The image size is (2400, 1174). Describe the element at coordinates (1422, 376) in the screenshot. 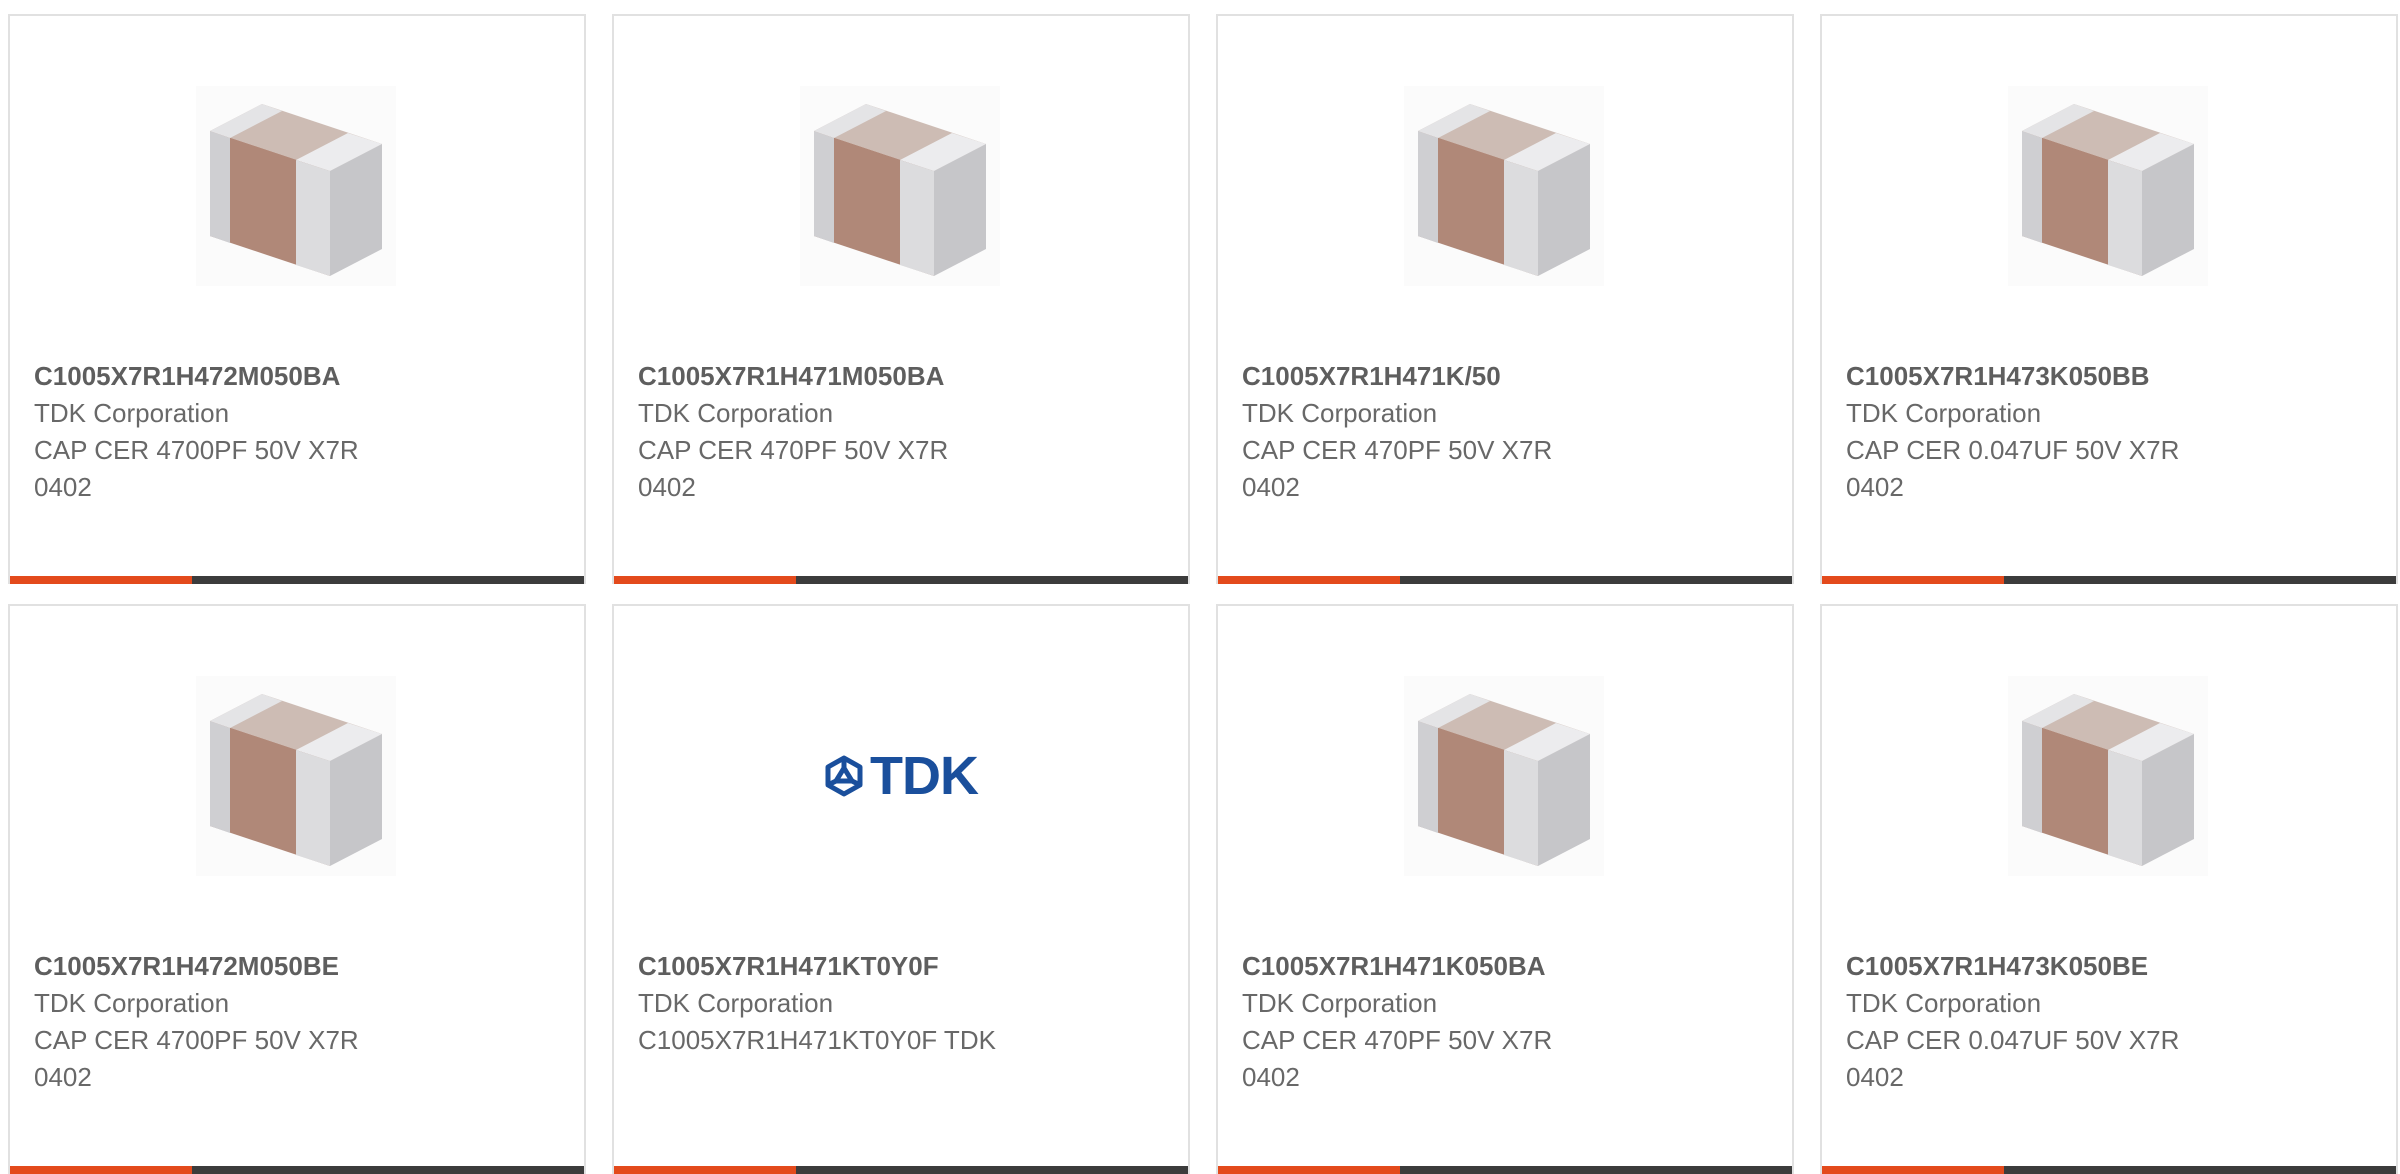

I see `part-number: C1005X7R1H471K/50` at that location.